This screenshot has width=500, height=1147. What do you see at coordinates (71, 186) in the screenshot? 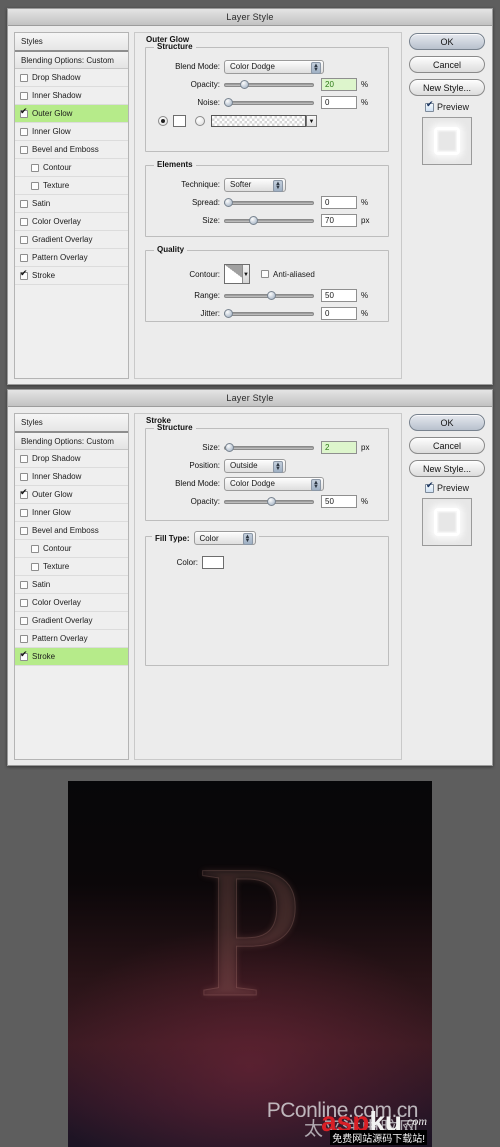
I see `style-item-texture: Texture` at bounding box center [71, 186].